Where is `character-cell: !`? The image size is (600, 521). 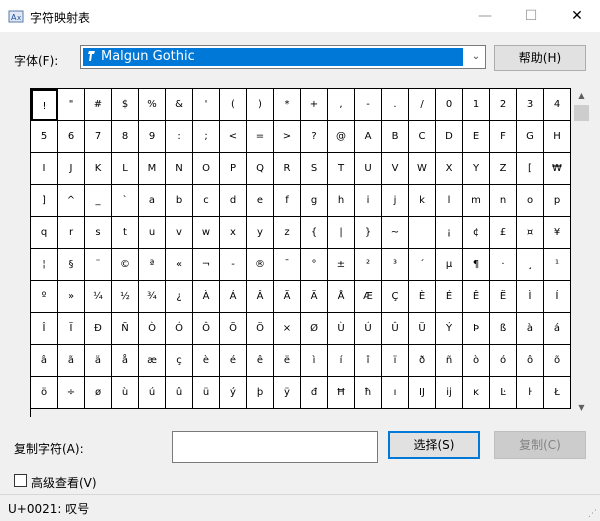
character-cell: ! is located at coordinates (44, 105).